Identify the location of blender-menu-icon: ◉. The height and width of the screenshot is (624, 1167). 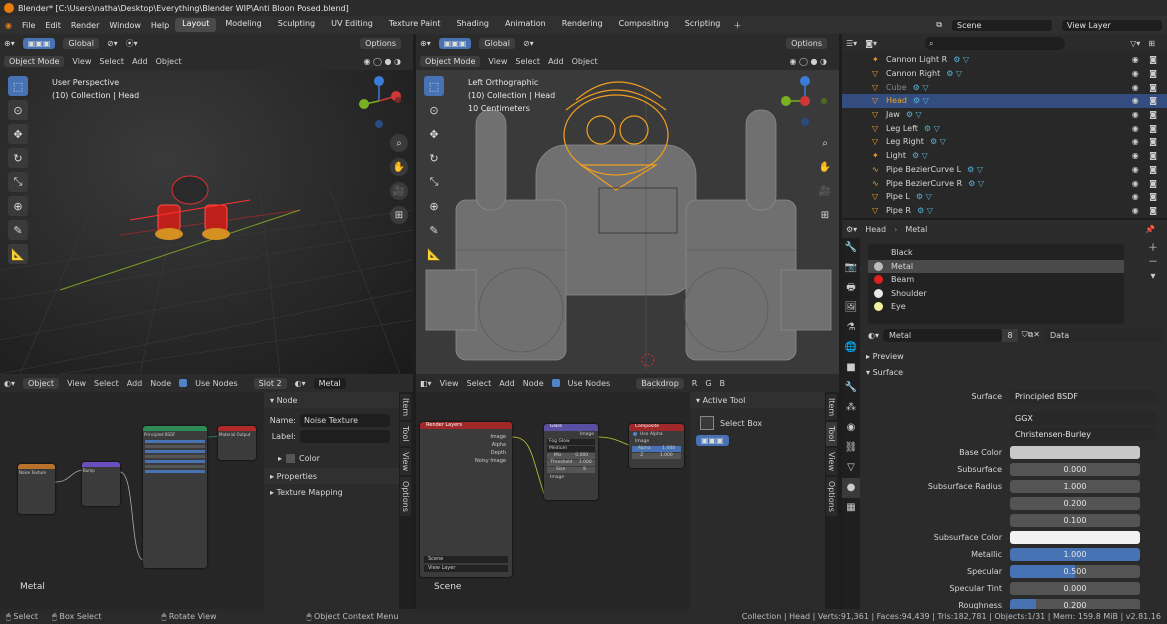
(8, 25).